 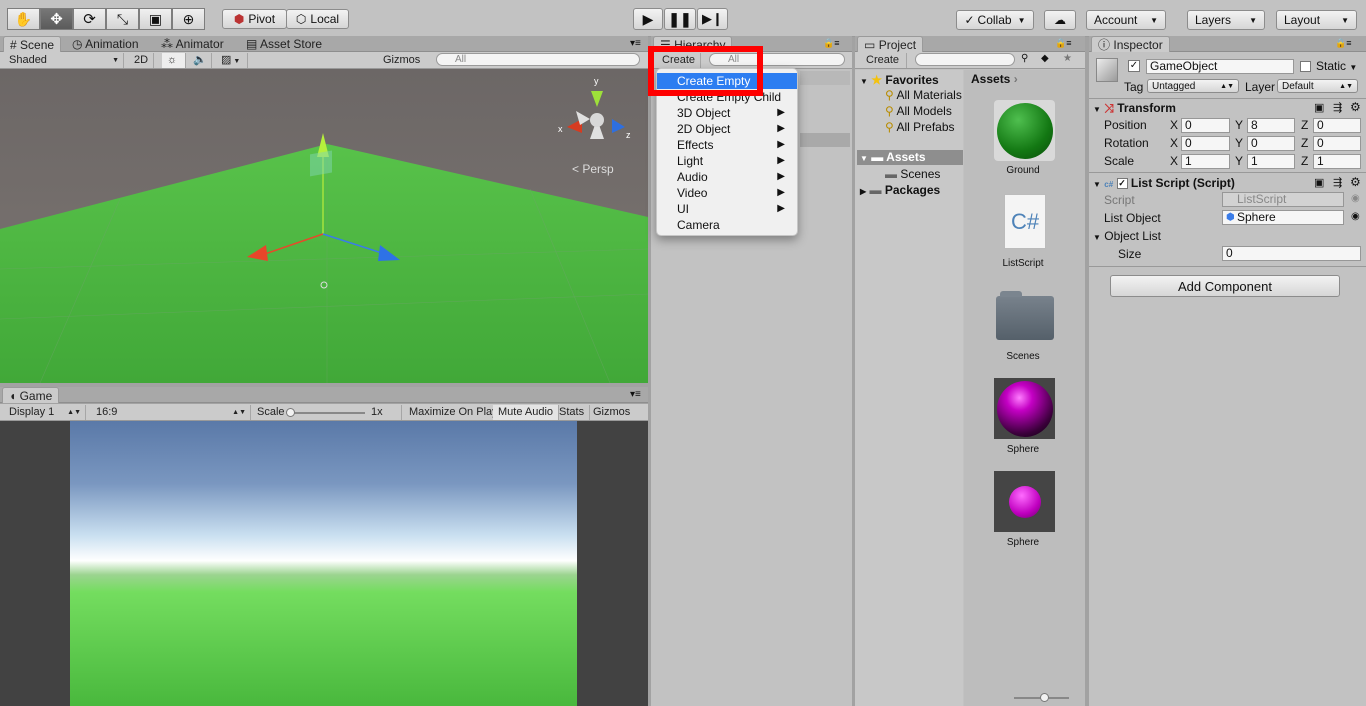 I want to click on menu-item-video: Video ▶, so click(x=727, y=193).